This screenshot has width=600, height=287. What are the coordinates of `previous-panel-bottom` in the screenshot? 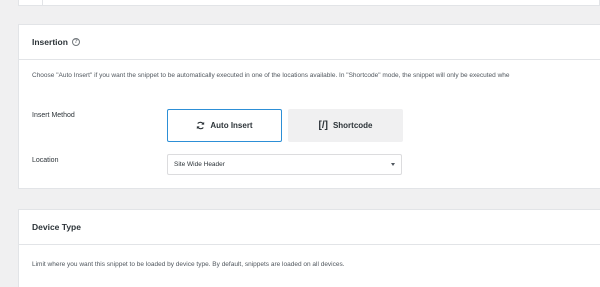 It's located at (309, 3).